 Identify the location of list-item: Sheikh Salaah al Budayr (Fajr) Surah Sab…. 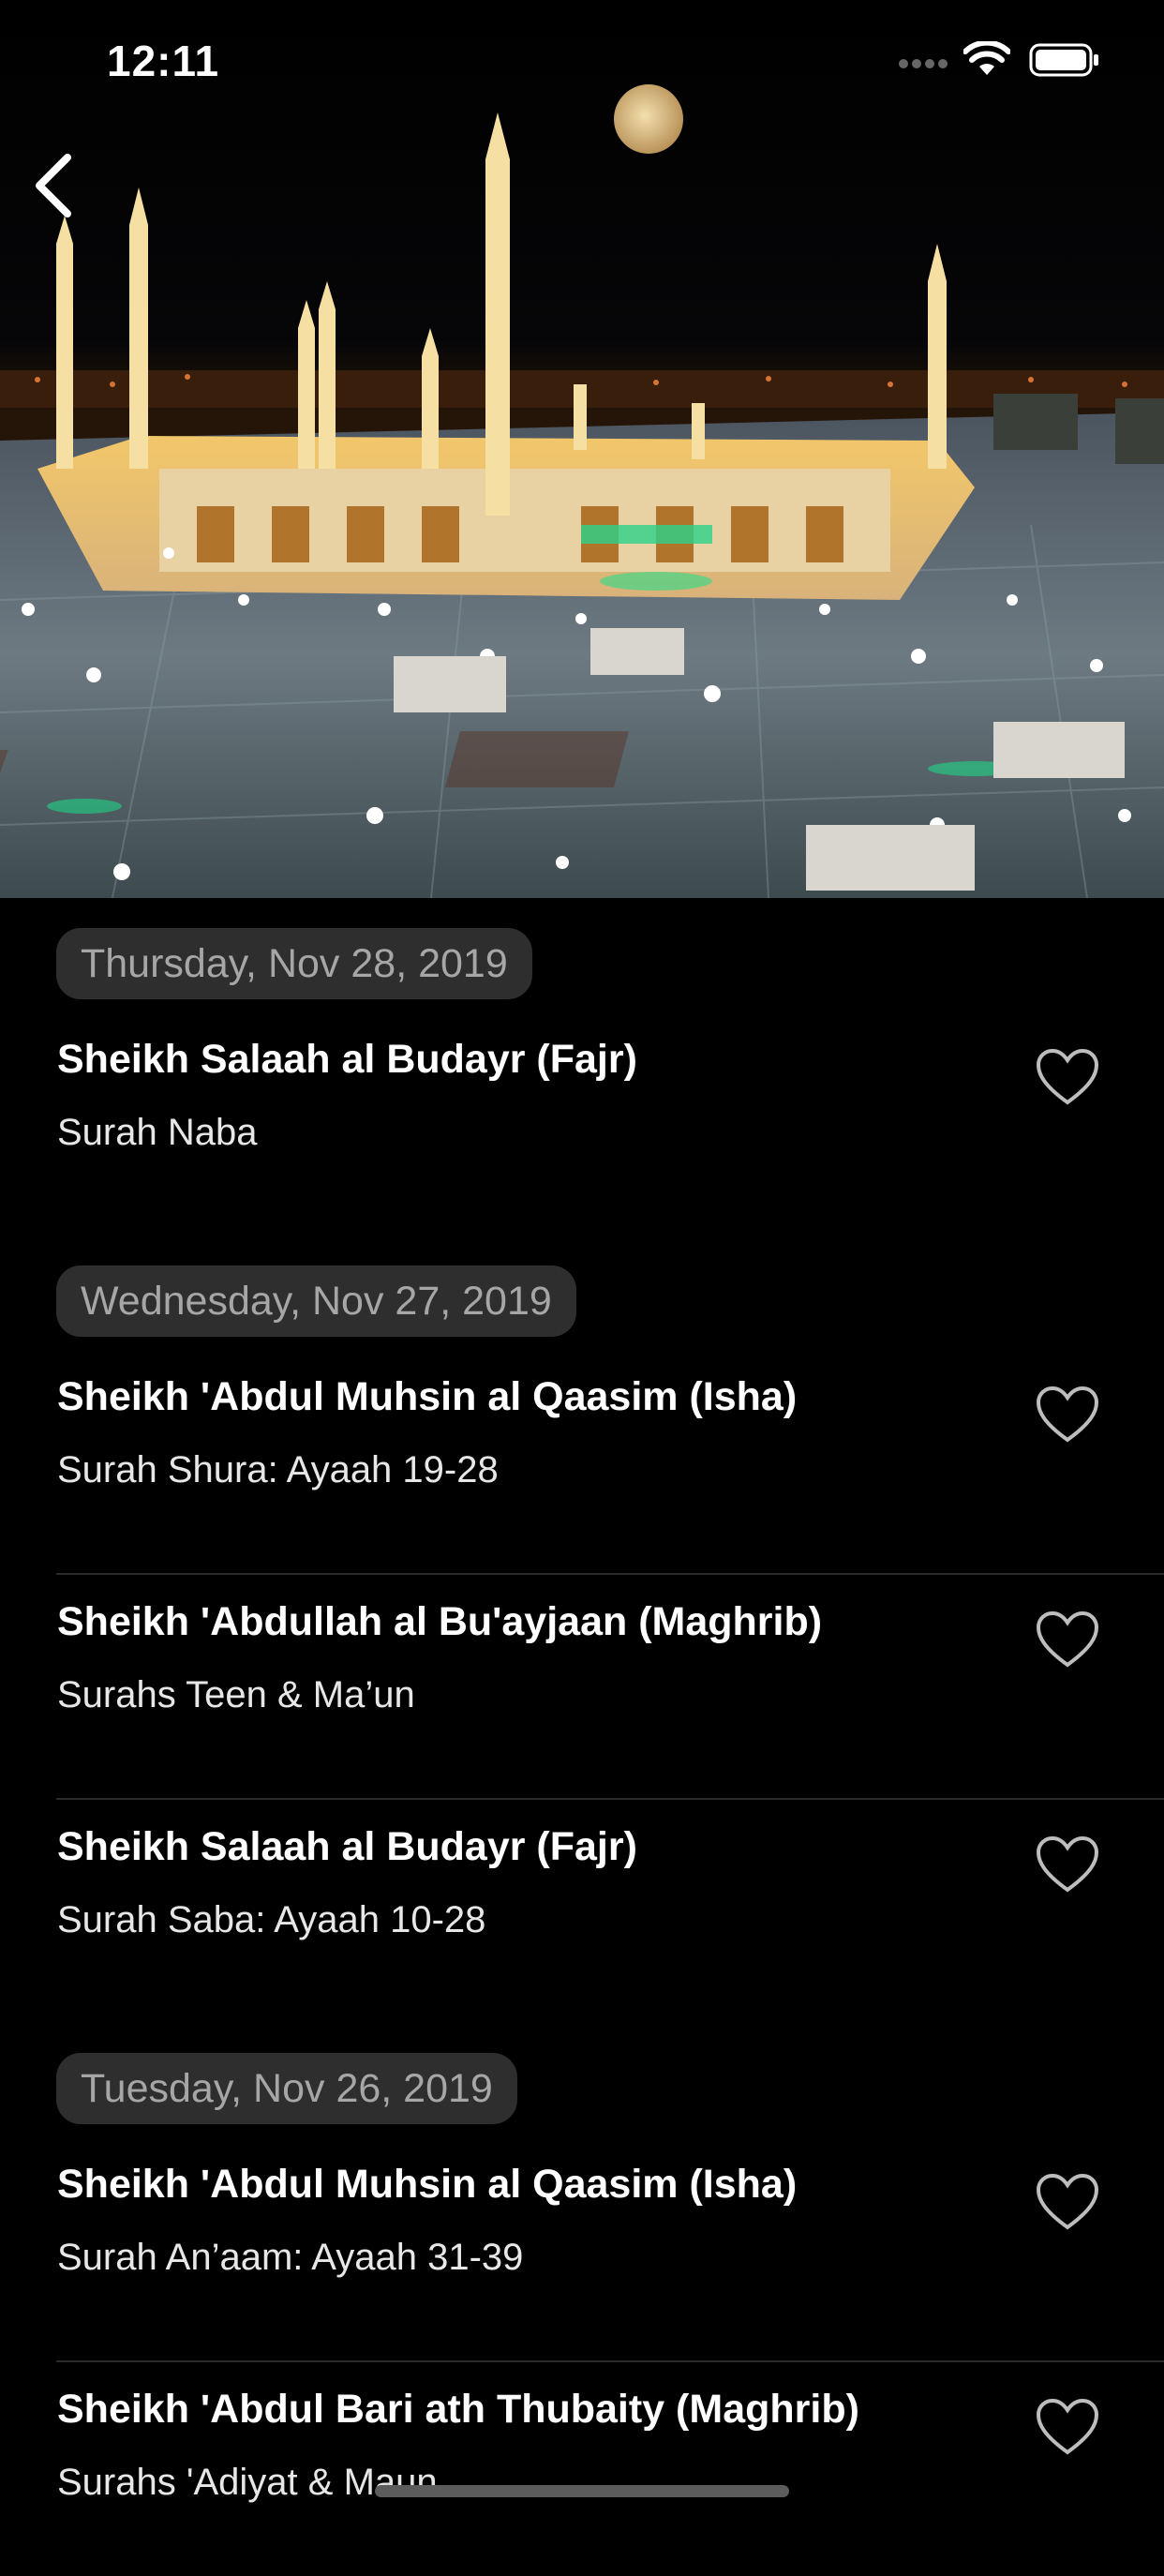
(582, 1902).